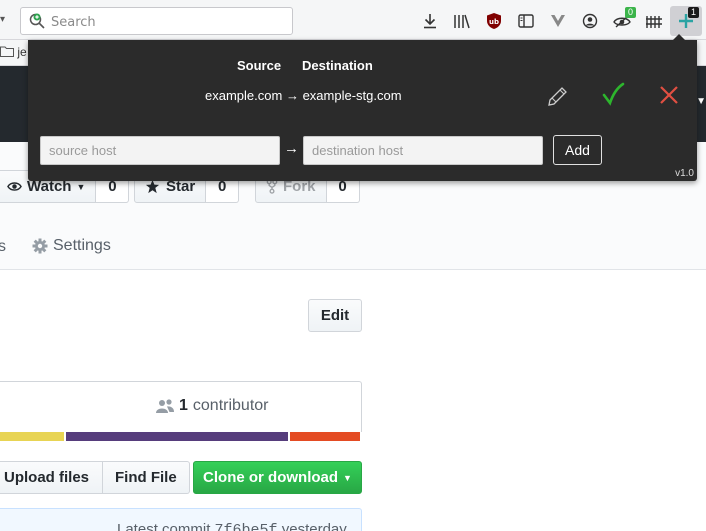 This screenshot has height=531, width=706. What do you see at coordinates (22, 52) in the screenshot?
I see `bookmark-folder-label: je` at bounding box center [22, 52].